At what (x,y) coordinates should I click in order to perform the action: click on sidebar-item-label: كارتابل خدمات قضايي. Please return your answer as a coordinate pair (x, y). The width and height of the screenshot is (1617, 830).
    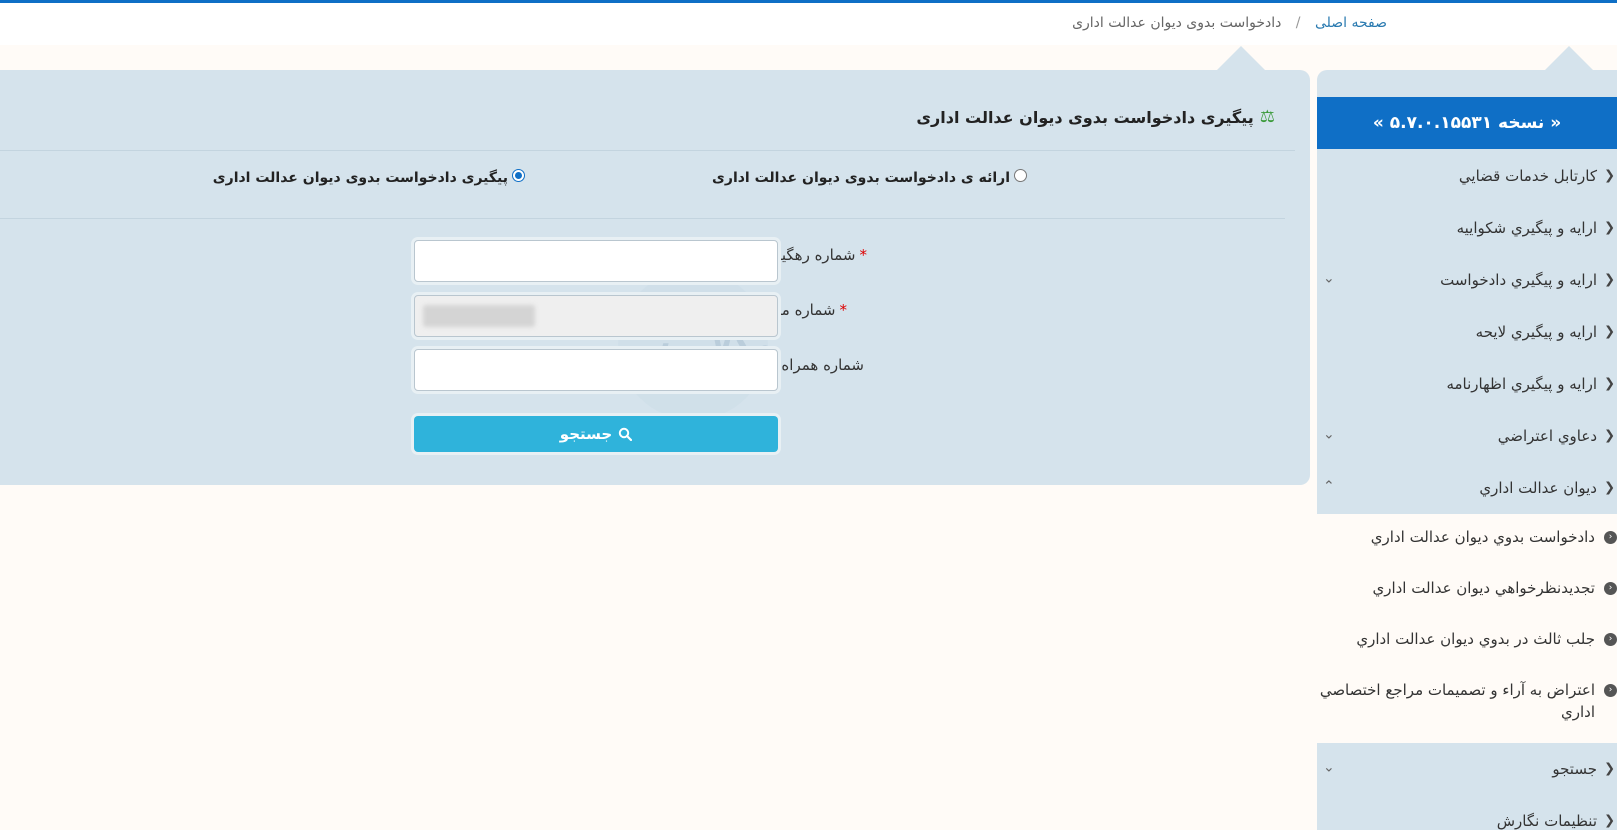
    Looking at the image, I should click on (1527, 176).